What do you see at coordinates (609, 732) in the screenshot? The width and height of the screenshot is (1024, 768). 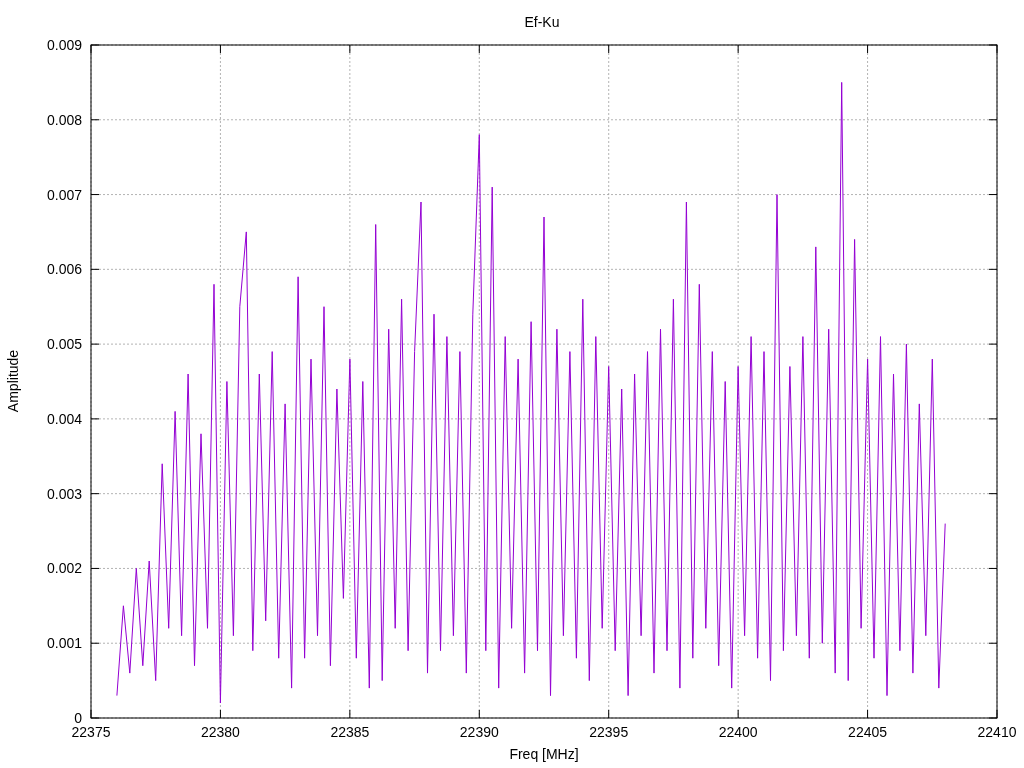 I see `x-tick-label: 22395` at bounding box center [609, 732].